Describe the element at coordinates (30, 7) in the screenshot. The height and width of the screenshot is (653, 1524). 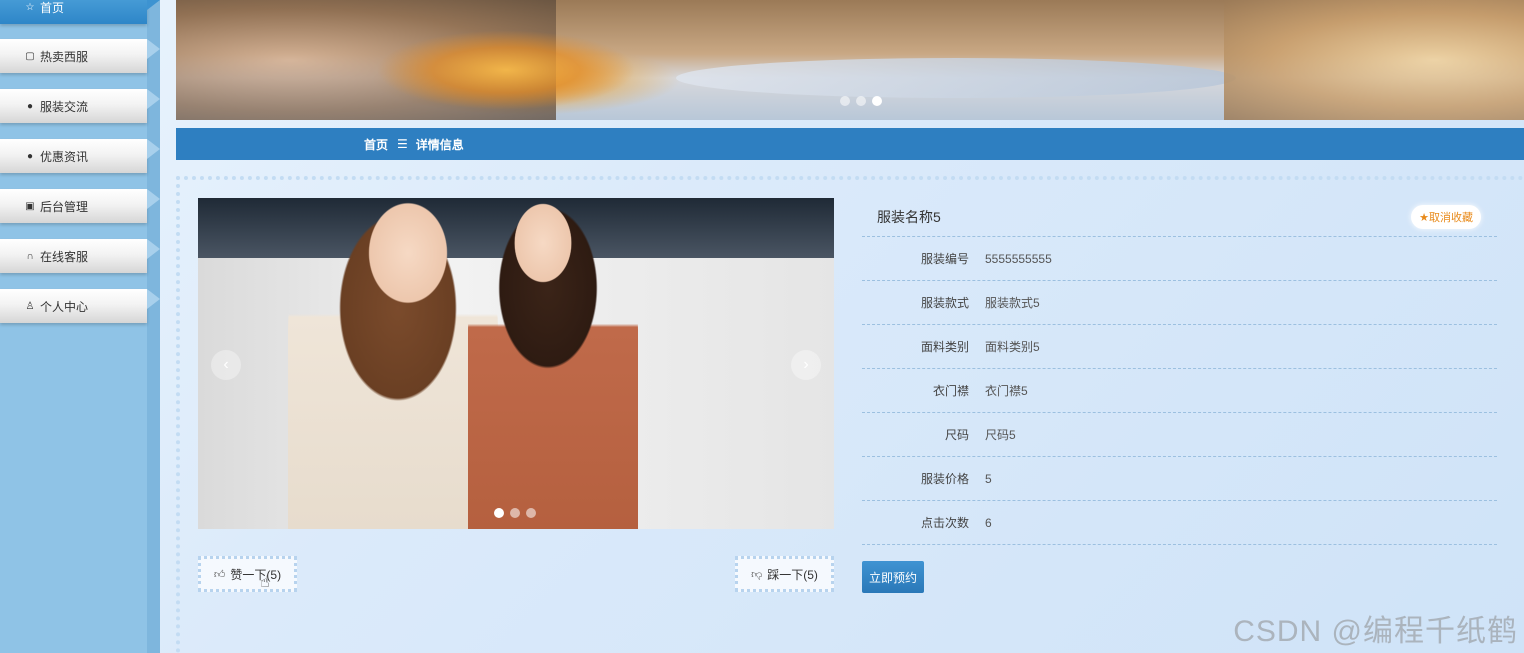
I see `star-icon: ☆` at that location.